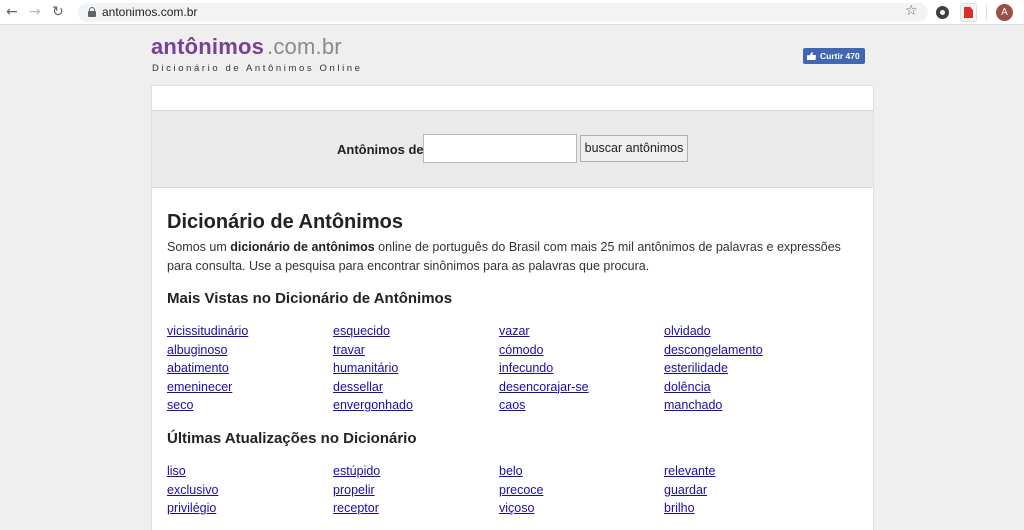  What do you see at coordinates (199, 247) in the screenshot?
I see `intro-text-start: Somos um` at bounding box center [199, 247].